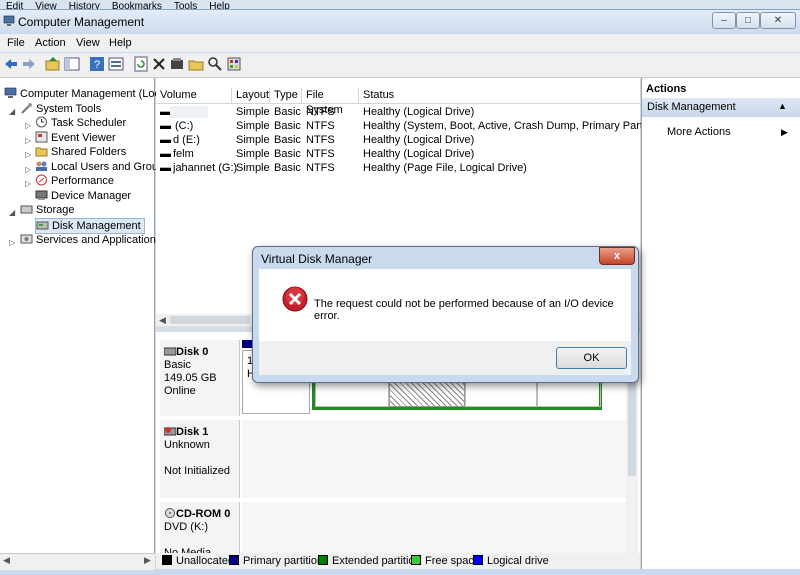 The width and height of the screenshot is (800, 575). Describe the element at coordinates (186, 140) in the screenshot. I see `volume-name: d (E:)` at that location.